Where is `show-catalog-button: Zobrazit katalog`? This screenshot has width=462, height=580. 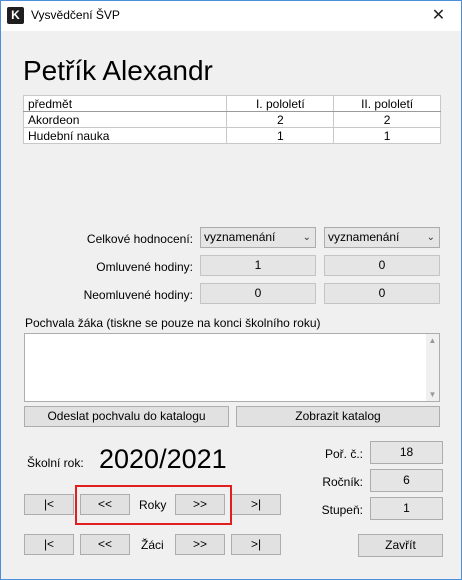 show-catalog-button: Zobrazit katalog is located at coordinates (338, 416).